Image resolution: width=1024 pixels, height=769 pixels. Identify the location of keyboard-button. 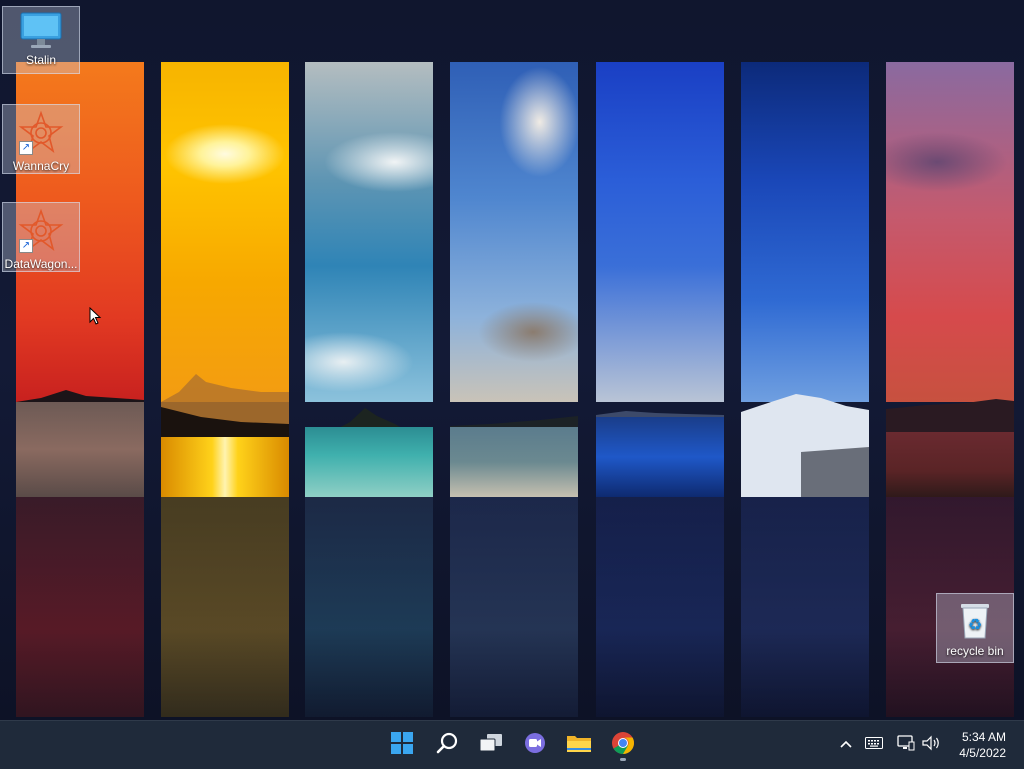
(874, 745).